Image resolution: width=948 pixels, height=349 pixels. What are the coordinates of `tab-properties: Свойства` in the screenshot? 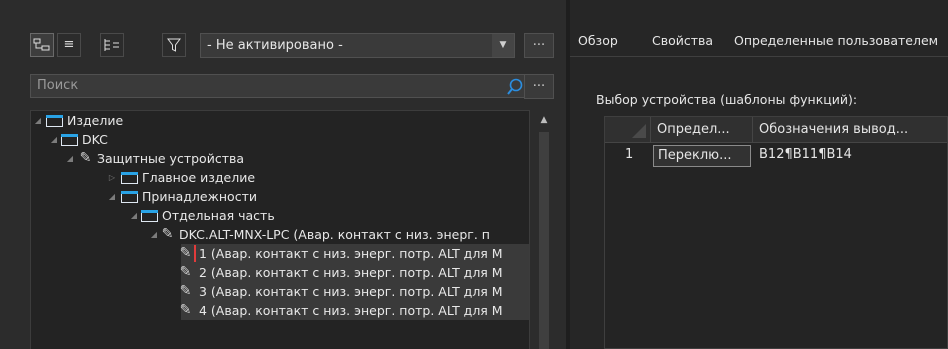 It's located at (682, 42).